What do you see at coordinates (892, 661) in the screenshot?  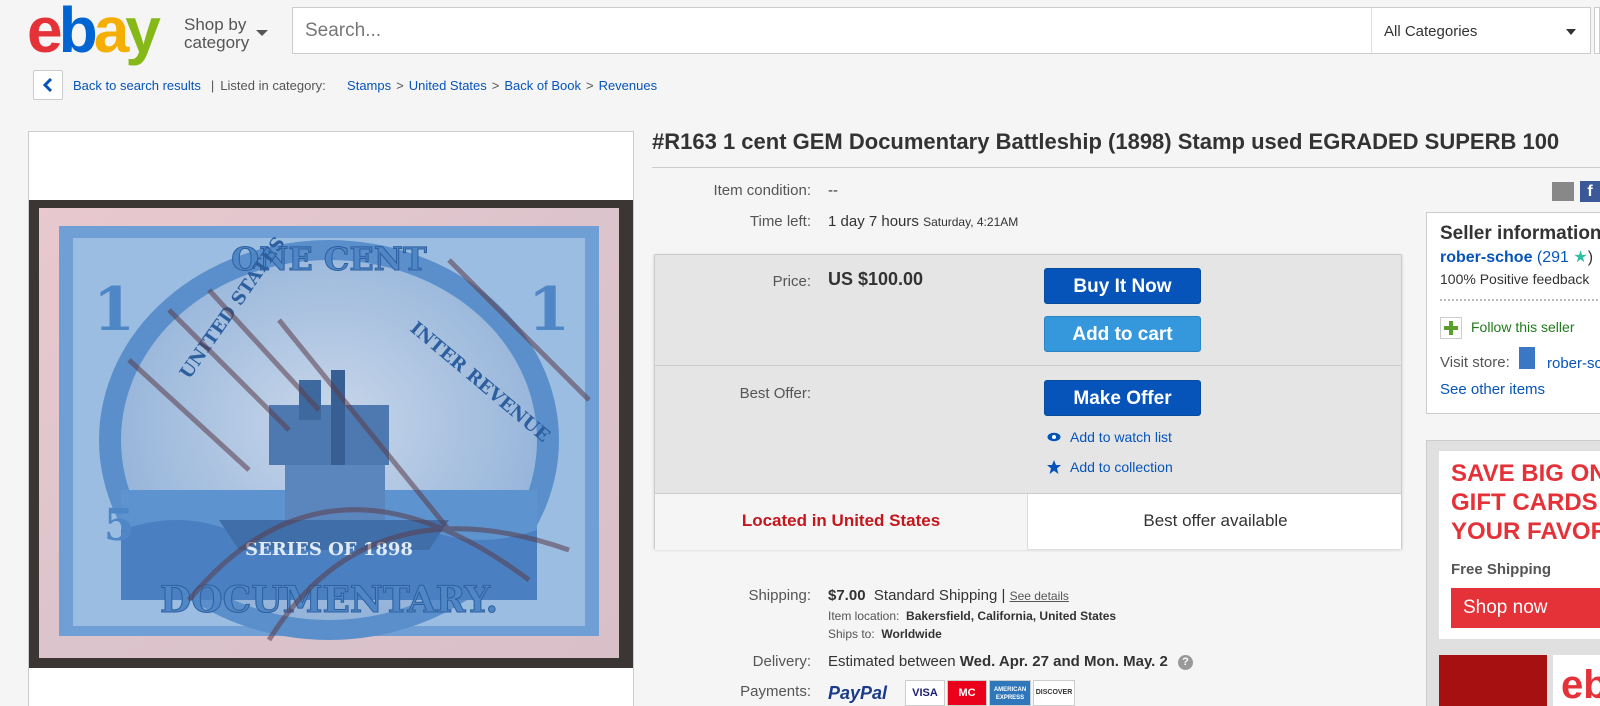 I see `delivery-prefix: Estimated between` at bounding box center [892, 661].